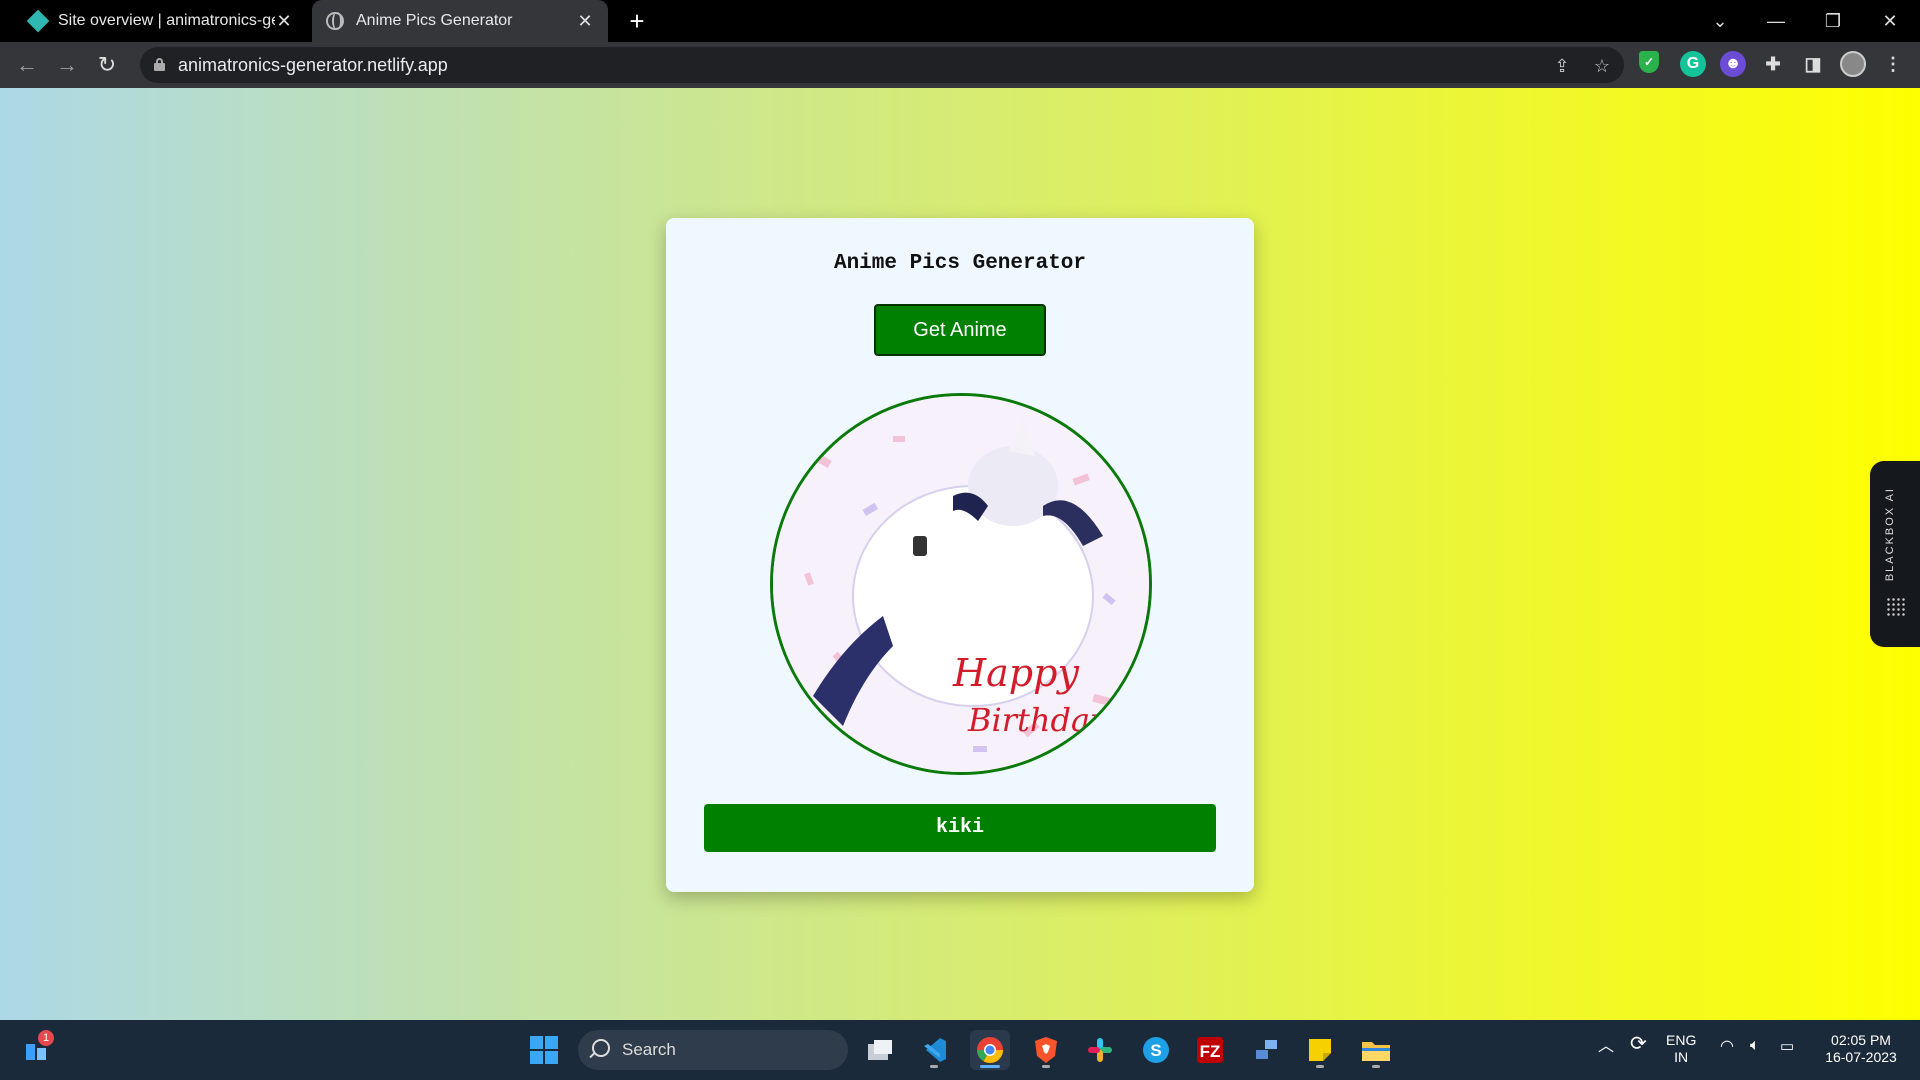 This screenshot has width=1920, height=1080. Describe the element at coordinates (1890, 21) in the screenshot. I see `close-window-button: ✕` at that location.